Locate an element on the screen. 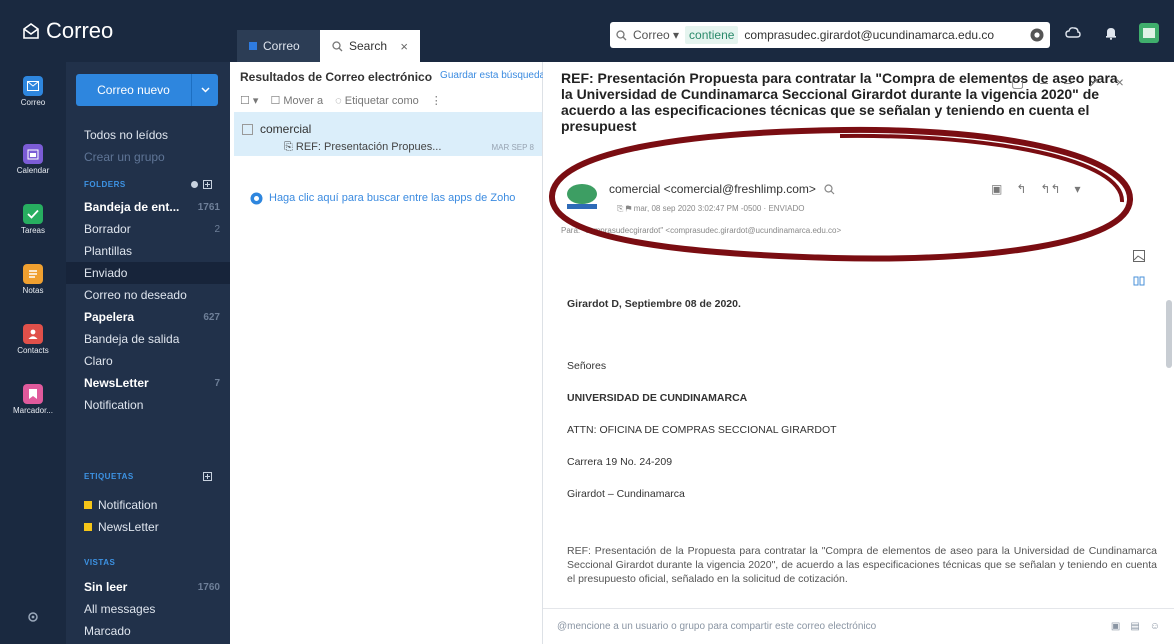 This screenshot has height=644, width=1174. tab-search: Search × is located at coordinates (370, 46).